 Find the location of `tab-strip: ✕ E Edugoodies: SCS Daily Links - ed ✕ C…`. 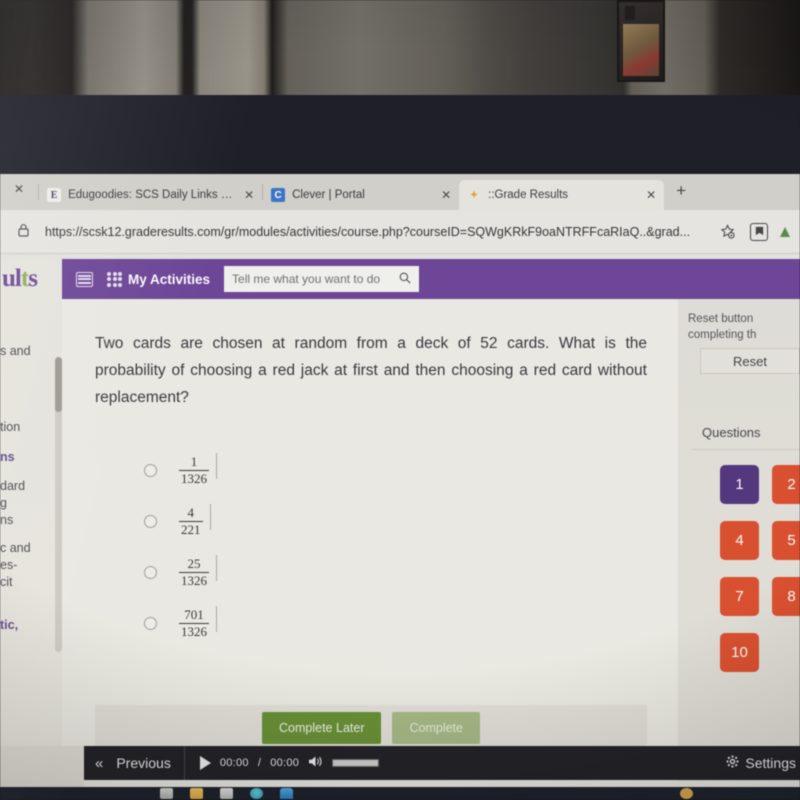

tab-strip: ✕ E Edugoodies: SCS Daily Links - ed ✕ C… is located at coordinates (400, 192).